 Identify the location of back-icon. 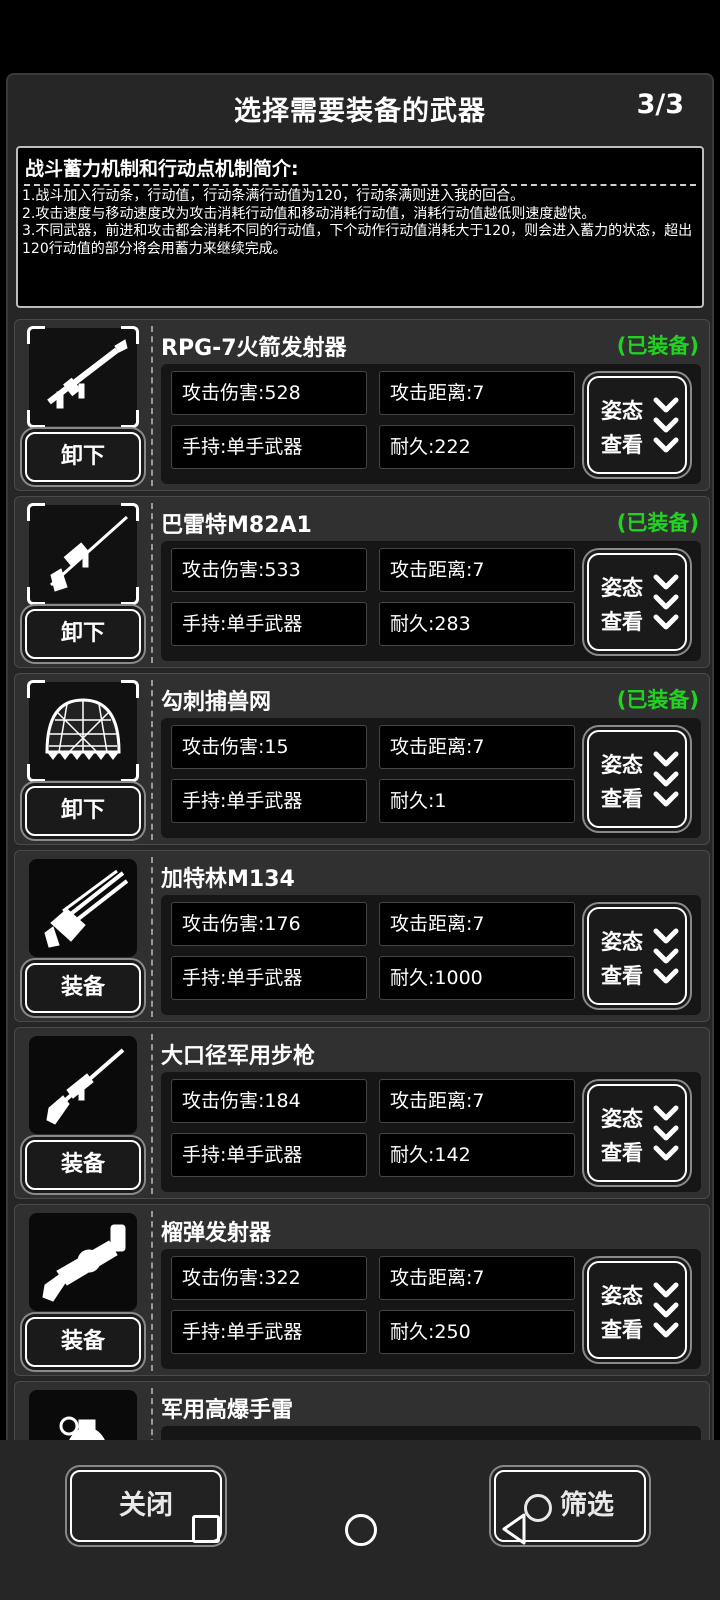
(514, 1529).